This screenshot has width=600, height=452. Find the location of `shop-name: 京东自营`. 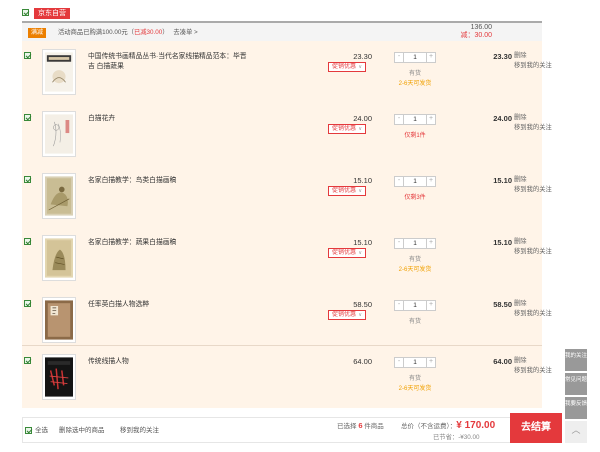

shop-name: 京东自营 is located at coordinates (52, 13).